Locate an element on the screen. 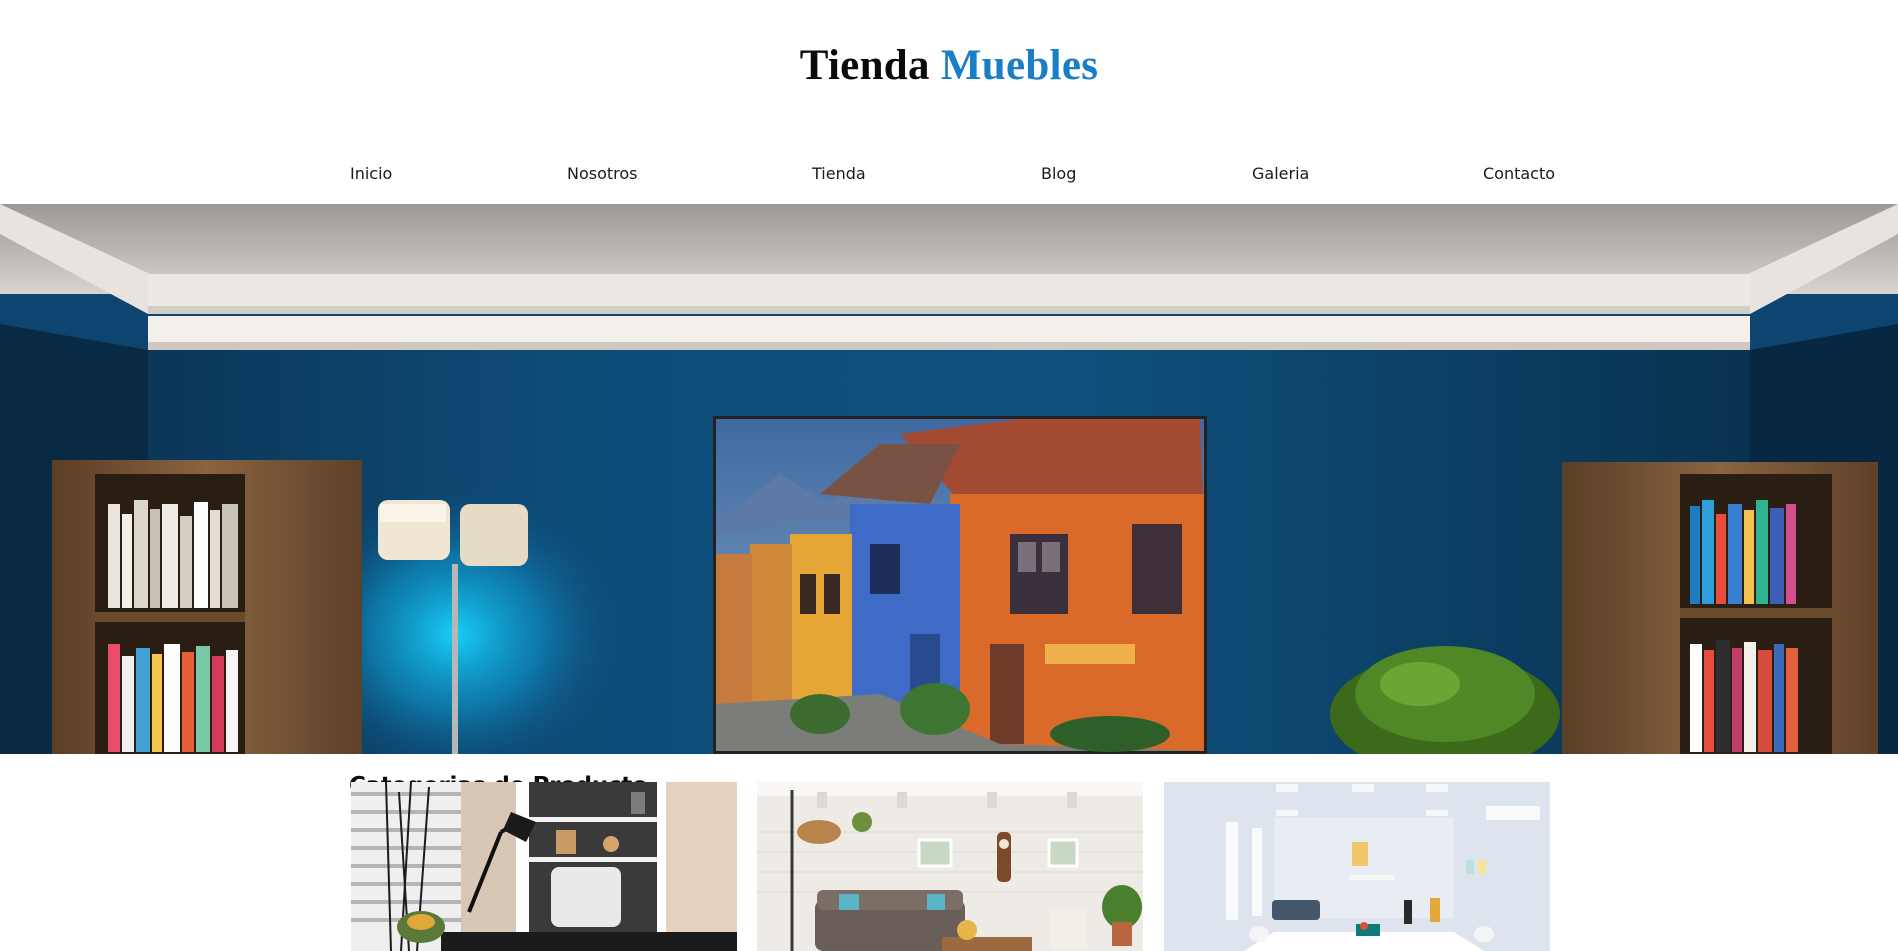 Image resolution: width=1898 pixels, height=951 pixels. category-image-living-room is located at coordinates (950, 866).